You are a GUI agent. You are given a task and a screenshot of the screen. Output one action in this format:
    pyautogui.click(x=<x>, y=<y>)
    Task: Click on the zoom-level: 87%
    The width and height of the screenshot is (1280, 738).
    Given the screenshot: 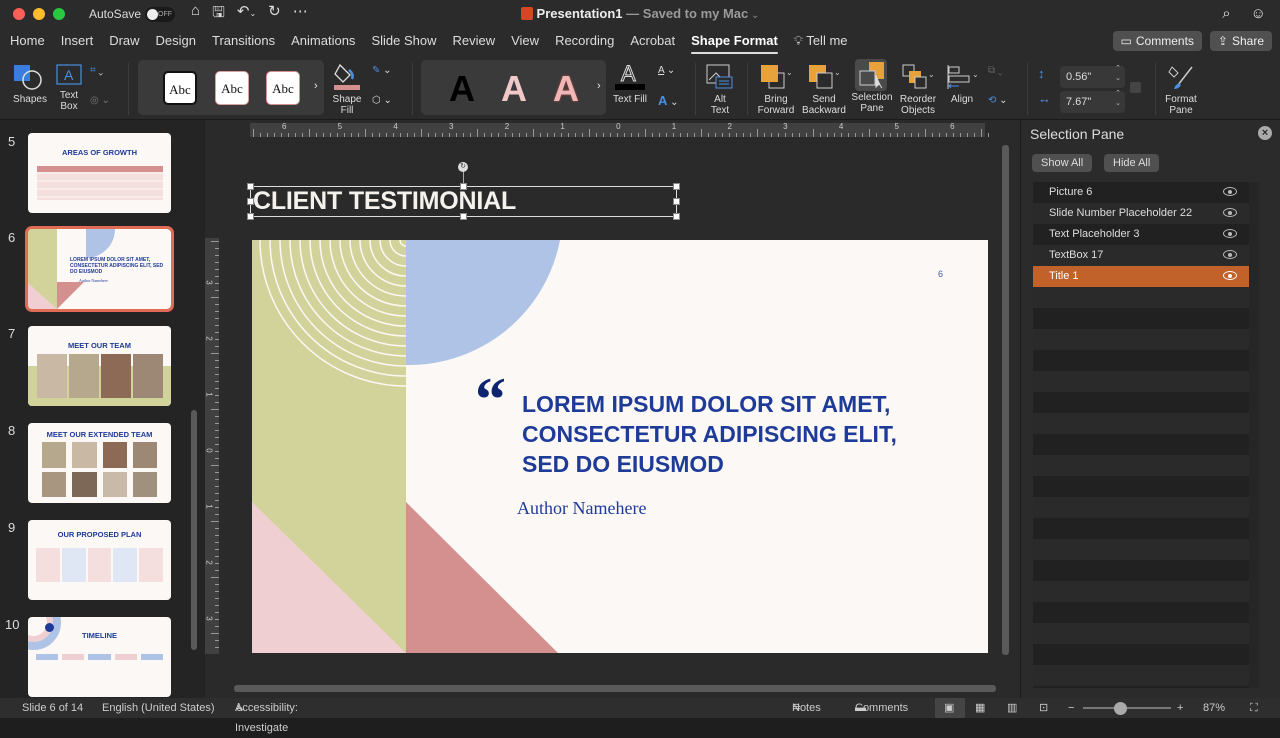 What is the action you would take?
    pyautogui.click(x=1214, y=708)
    